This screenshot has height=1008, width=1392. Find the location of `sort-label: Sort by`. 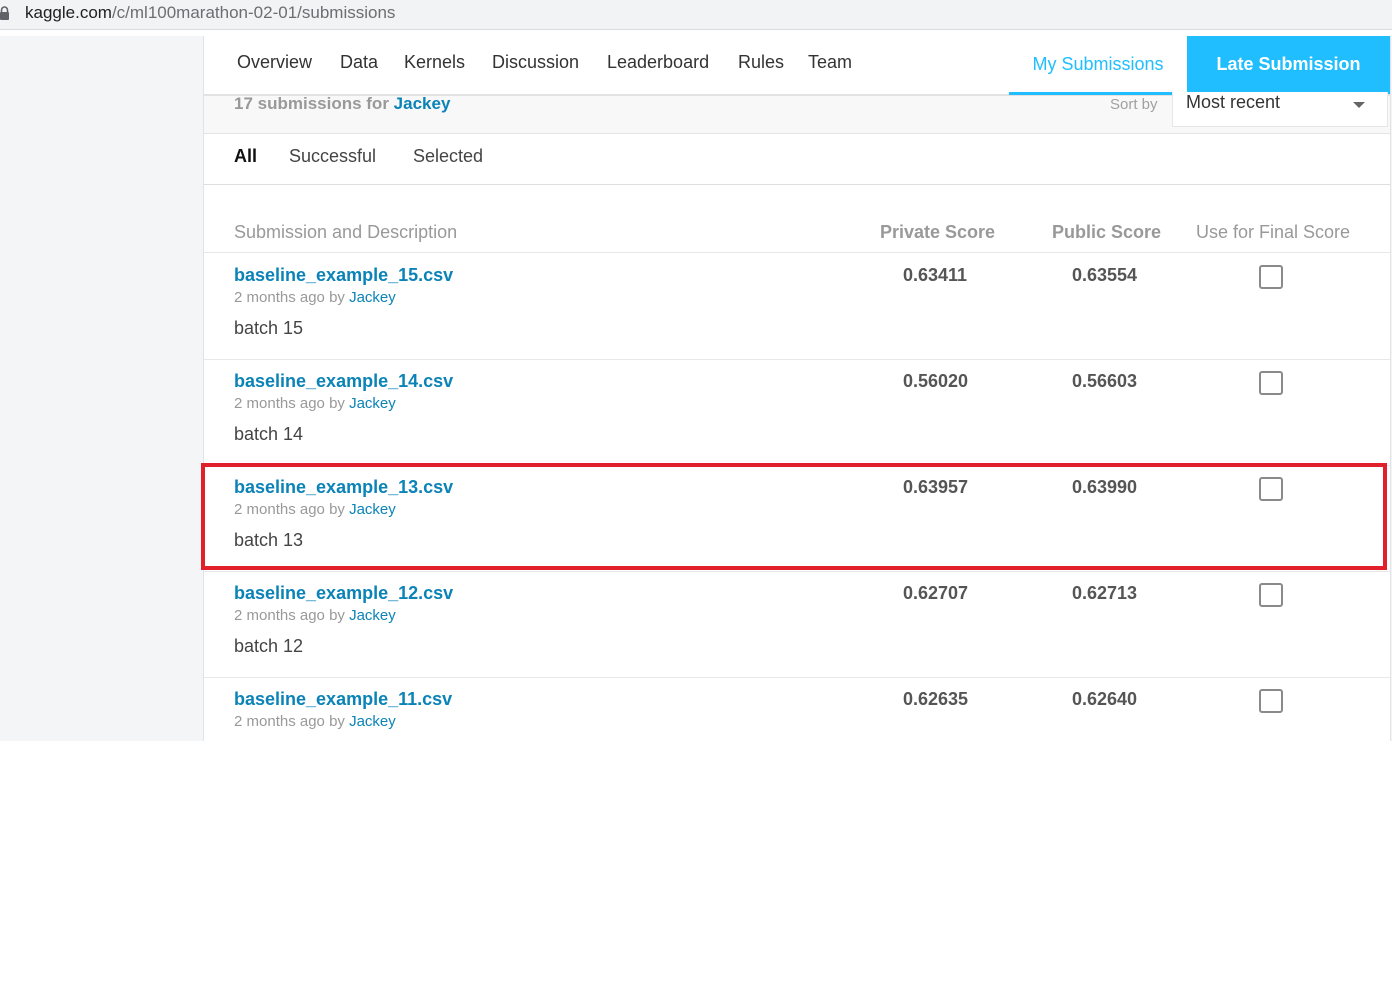

sort-label: Sort by is located at coordinates (1134, 104).